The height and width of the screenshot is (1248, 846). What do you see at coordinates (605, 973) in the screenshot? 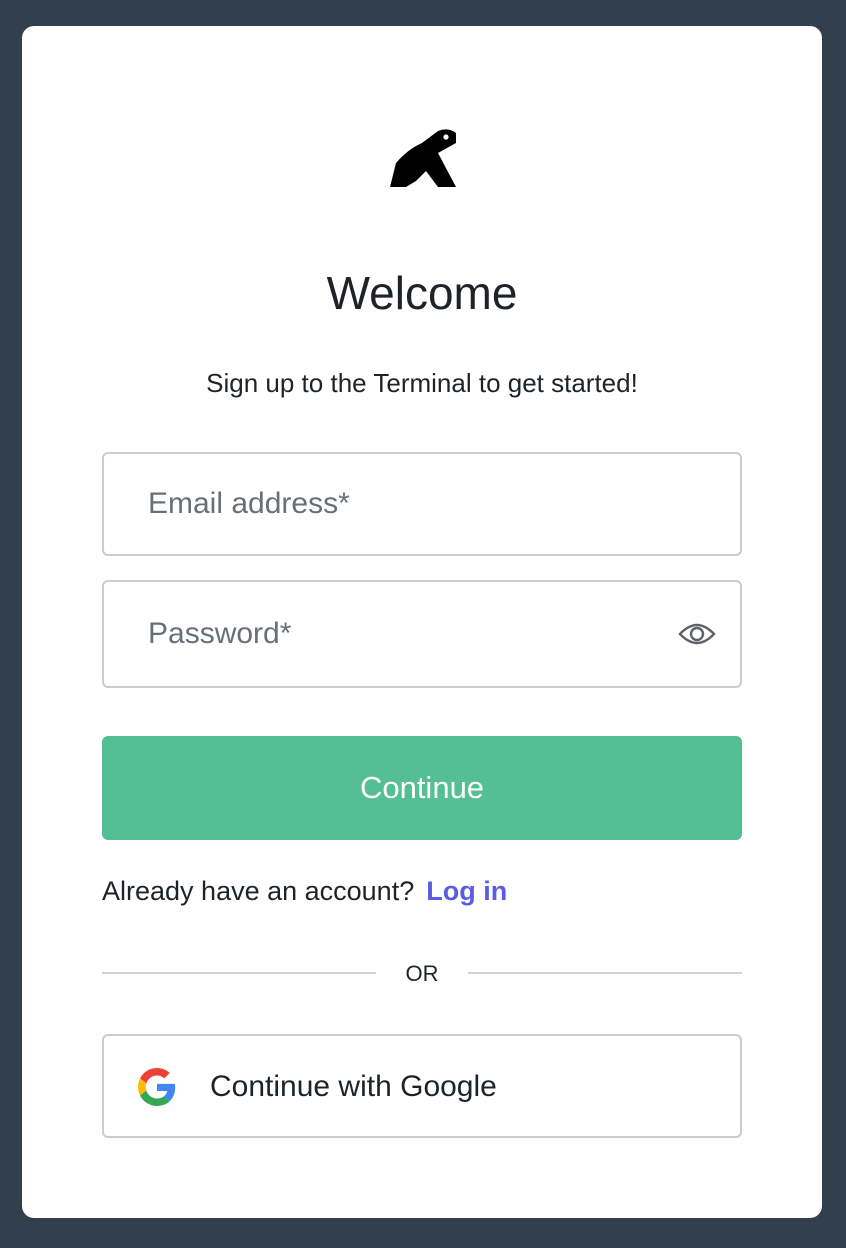
I see `divider-line-right` at bounding box center [605, 973].